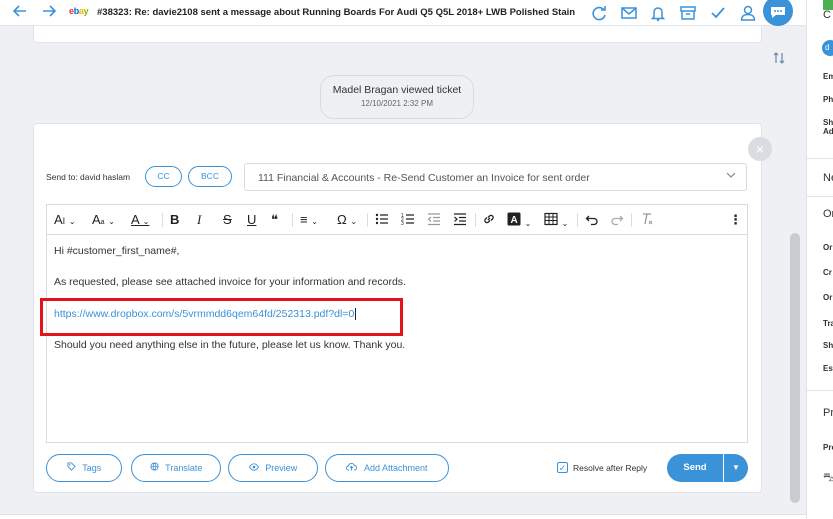 The image size is (833, 519). Describe the element at coordinates (658, 13) in the screenshot. I see `bell-icon` at that location.